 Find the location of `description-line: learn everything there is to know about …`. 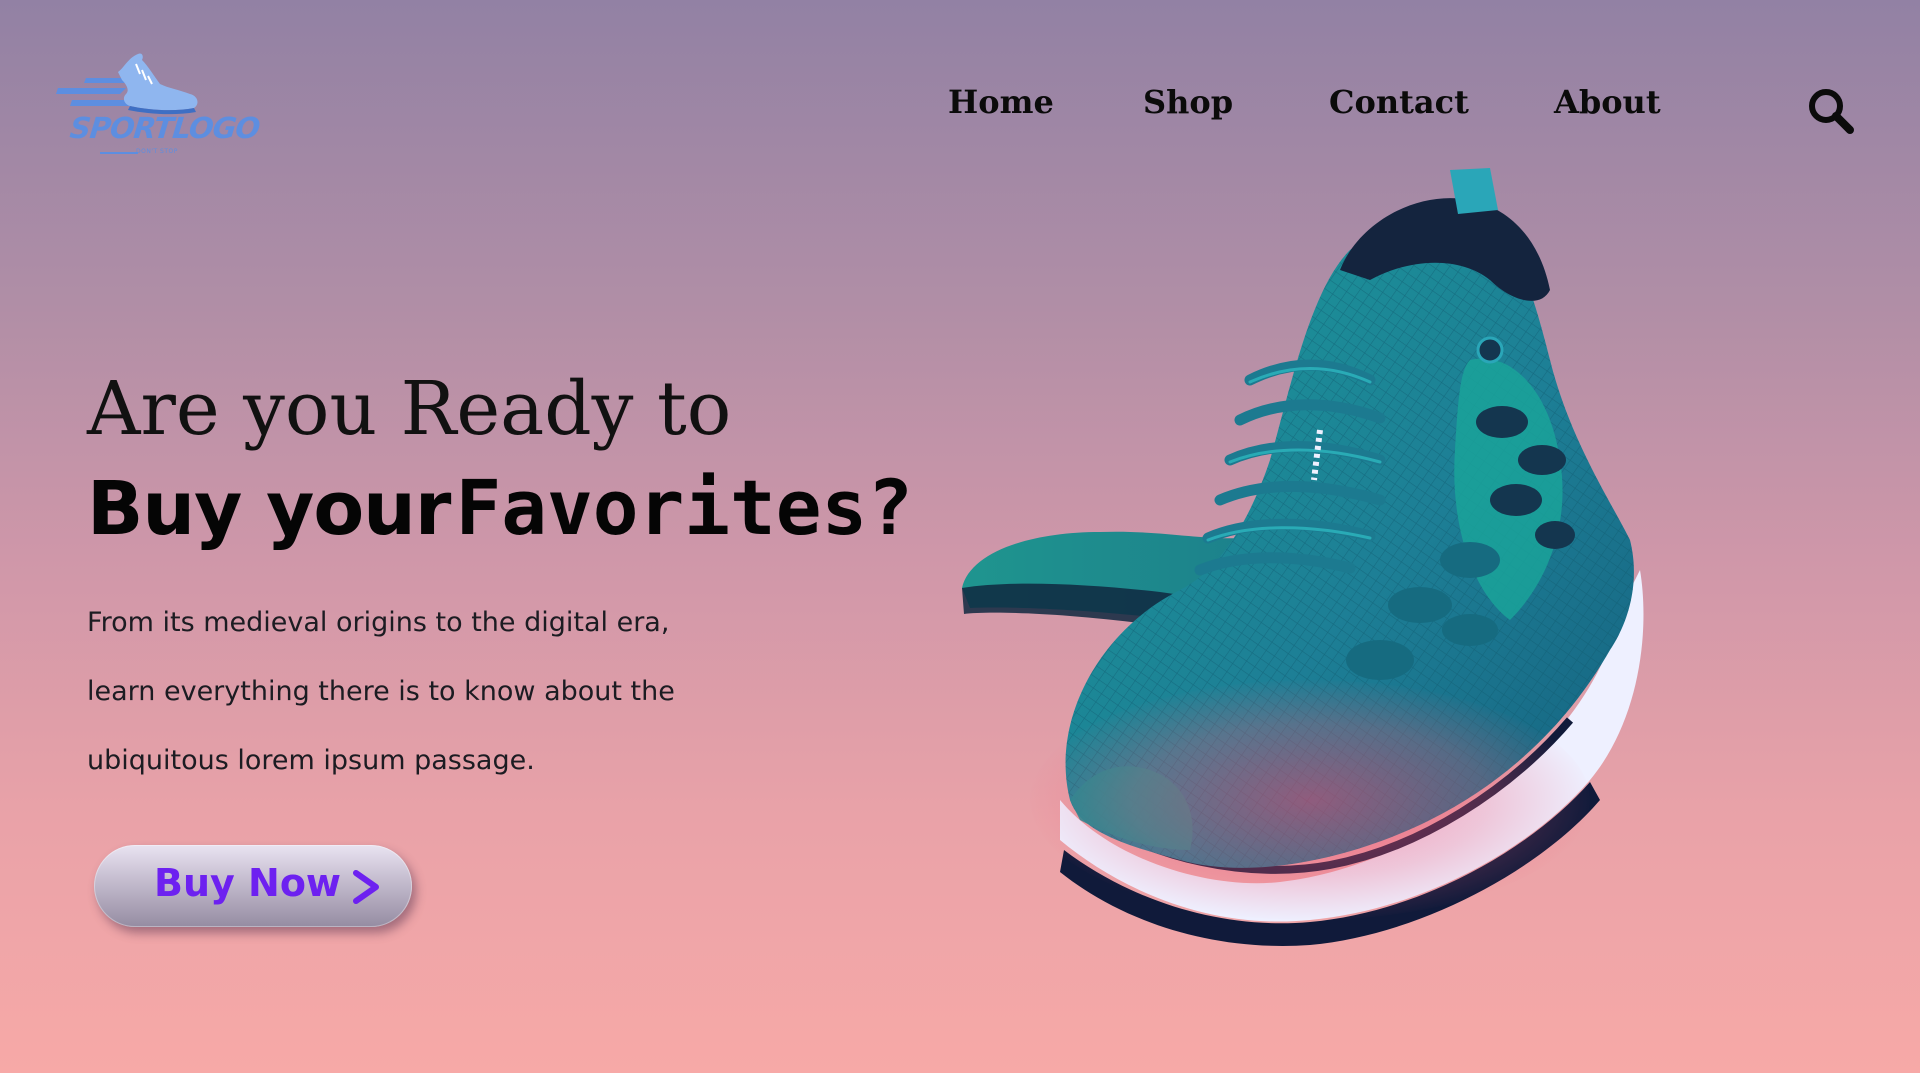

description-line: learn everything there is to know about … is located at coordinates (381, 691).